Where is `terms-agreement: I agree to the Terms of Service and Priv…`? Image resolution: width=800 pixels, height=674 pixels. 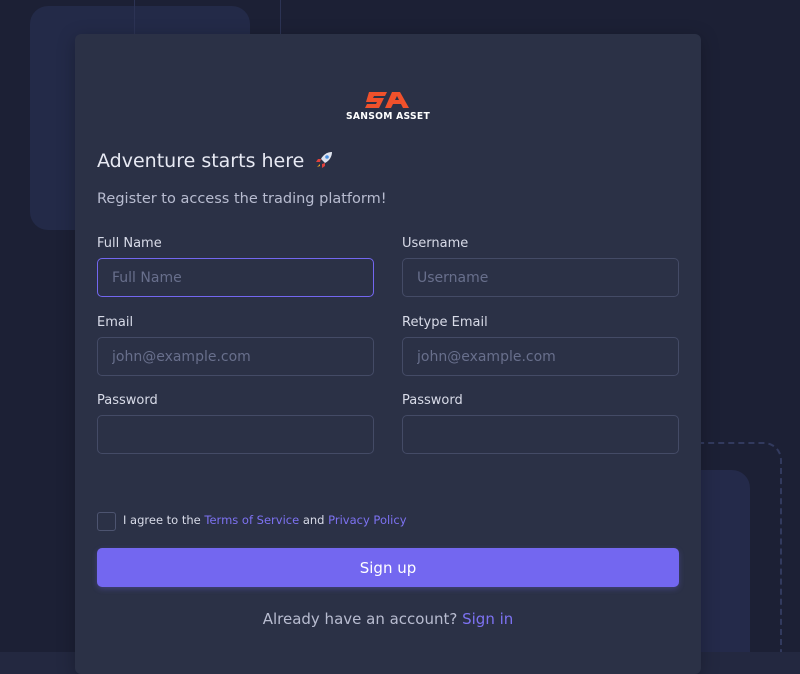 terms-agreement: I agree to the Terms of Service and Priv… is located at coordinates (265, 520).